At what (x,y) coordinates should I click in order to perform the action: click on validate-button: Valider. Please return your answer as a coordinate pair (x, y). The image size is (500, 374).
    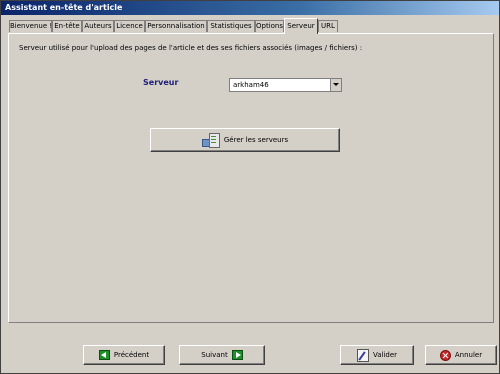
    Looking at the image, I should click on (377, 355).